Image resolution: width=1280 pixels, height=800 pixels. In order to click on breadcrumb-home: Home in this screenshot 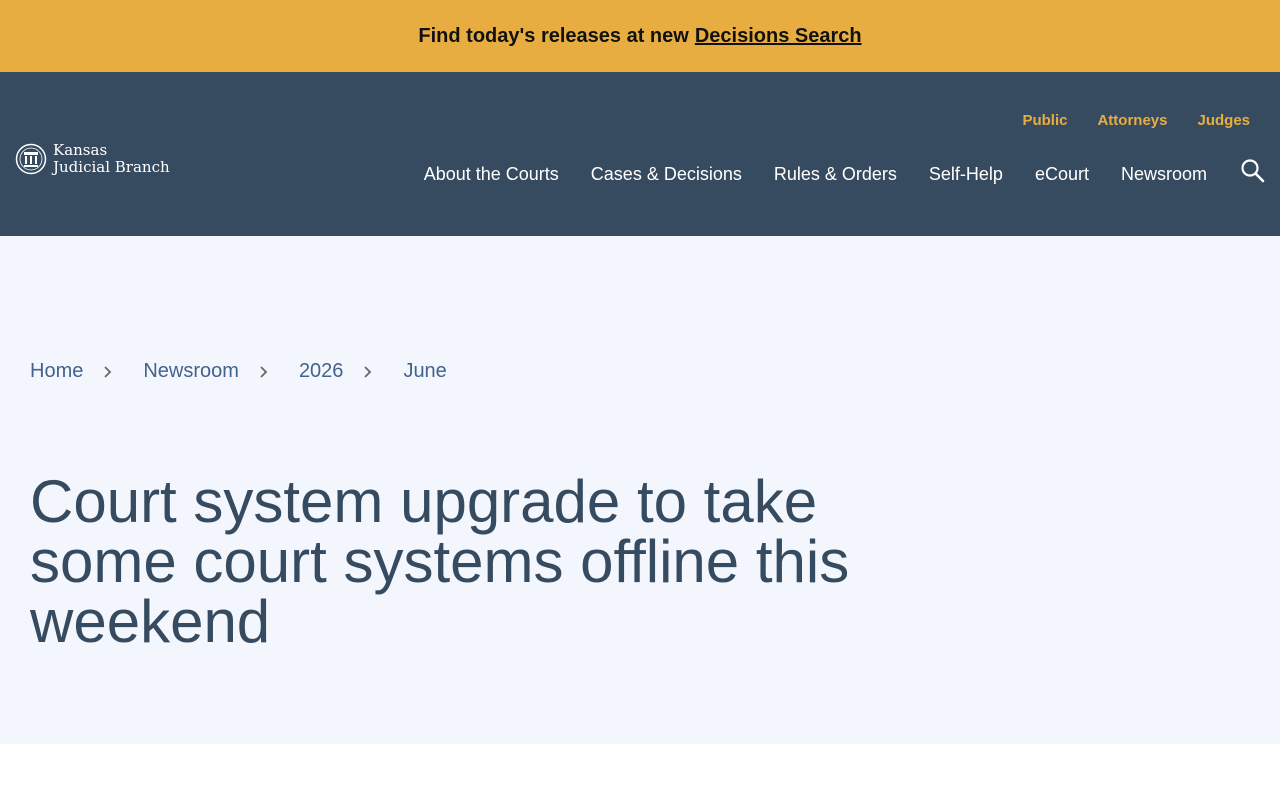, I will do `click(56, 371)`.